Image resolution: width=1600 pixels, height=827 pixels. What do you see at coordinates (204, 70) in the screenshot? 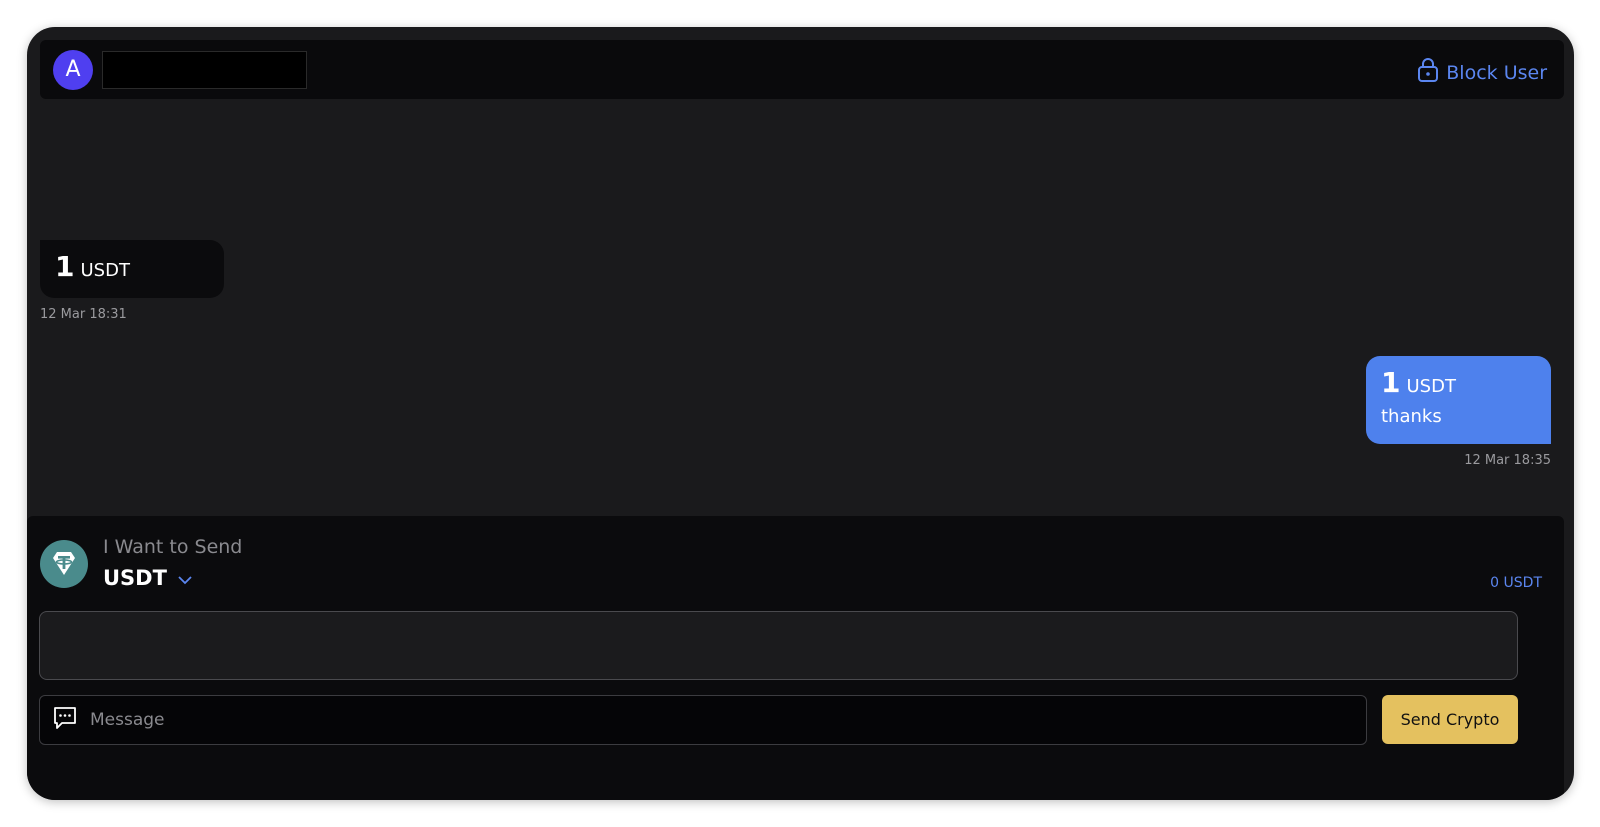
I see `redacted-username` at bounding box center [204, 70].